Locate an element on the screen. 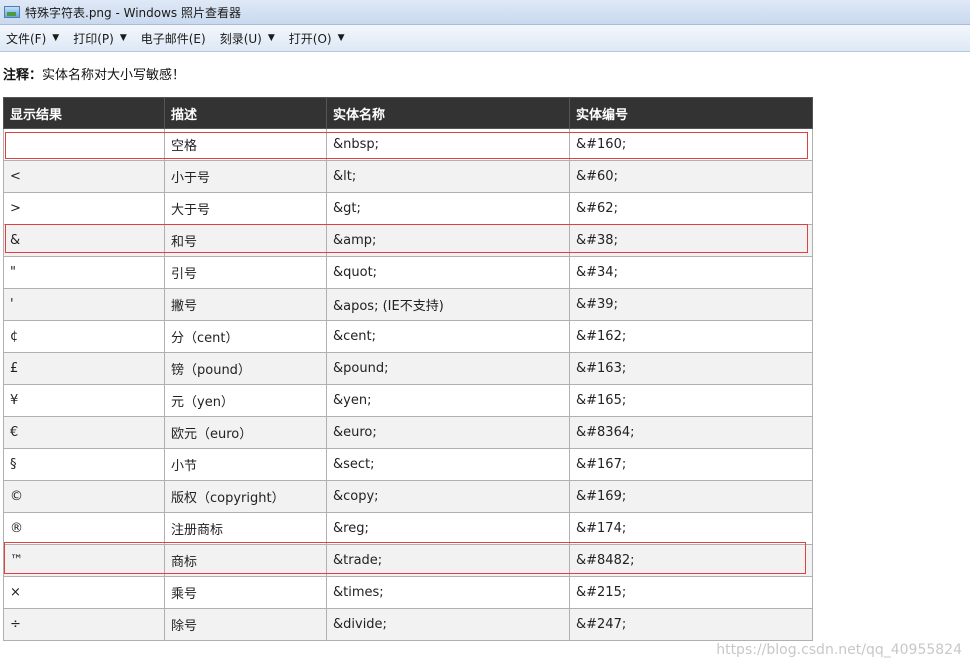 The image size is (970, 664). cell-description: 空格 is located at coordinates (245, 144).